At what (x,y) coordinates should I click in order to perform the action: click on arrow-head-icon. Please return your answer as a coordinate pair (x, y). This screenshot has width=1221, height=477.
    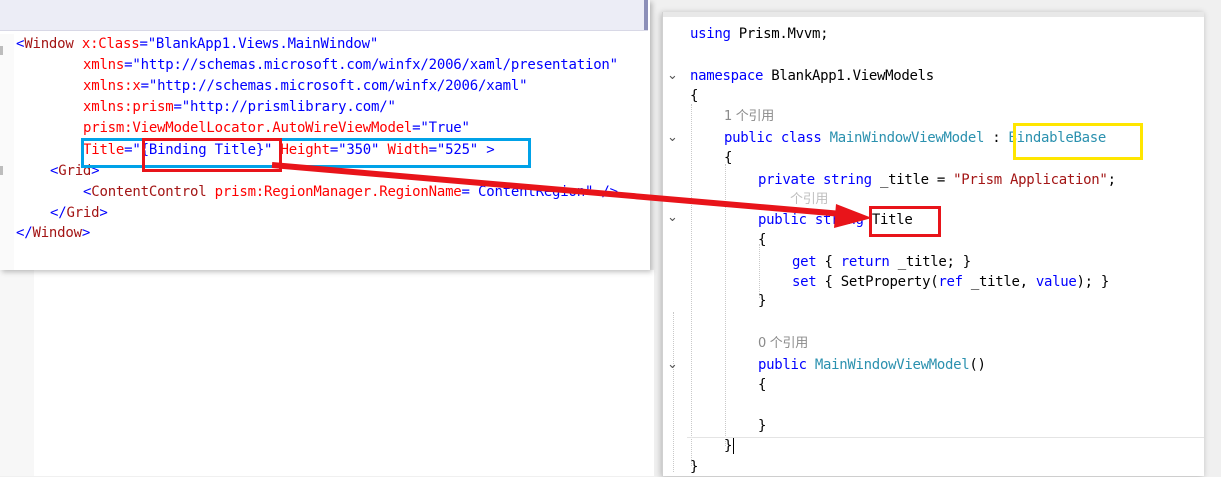
    Looking at the image, I should click on (853, 216).